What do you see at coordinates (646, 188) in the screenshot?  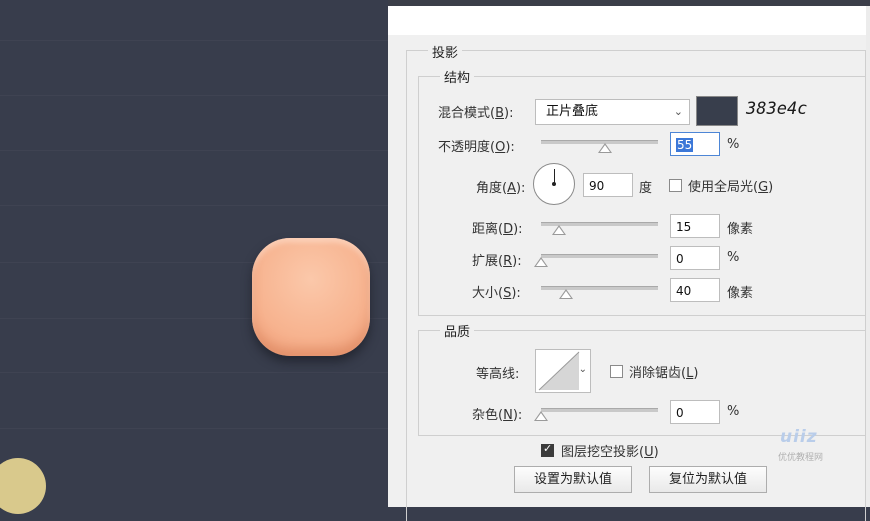 I see `angle-unit: 度` at bounding box center [646, 188].